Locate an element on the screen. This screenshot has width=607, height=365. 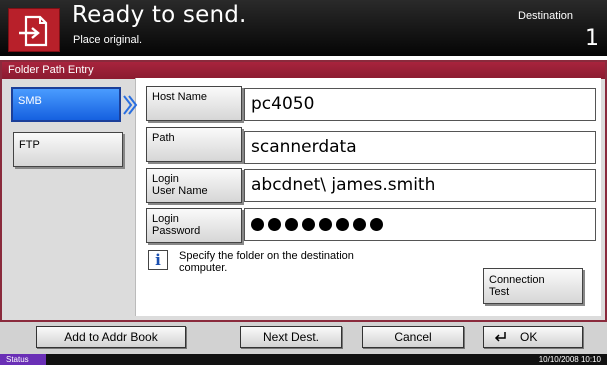
ok-button: OK is located at coordinates (533, 337).